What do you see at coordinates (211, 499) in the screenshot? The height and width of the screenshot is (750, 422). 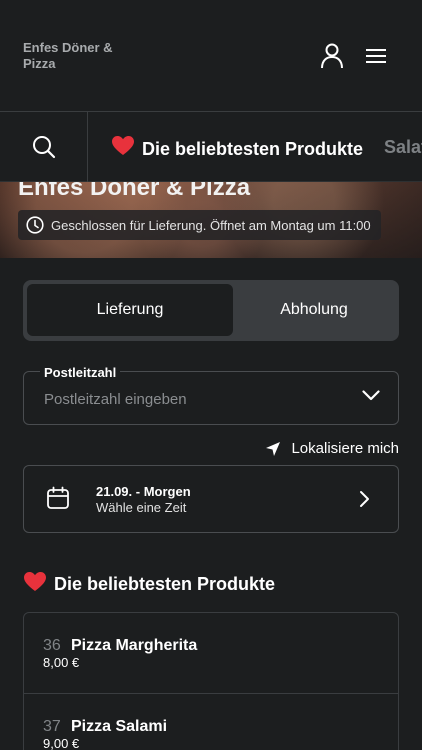 I see `time-select-card: 21.09. - Morgen Wähle eine Zeit` at bounding box center [211, 499].